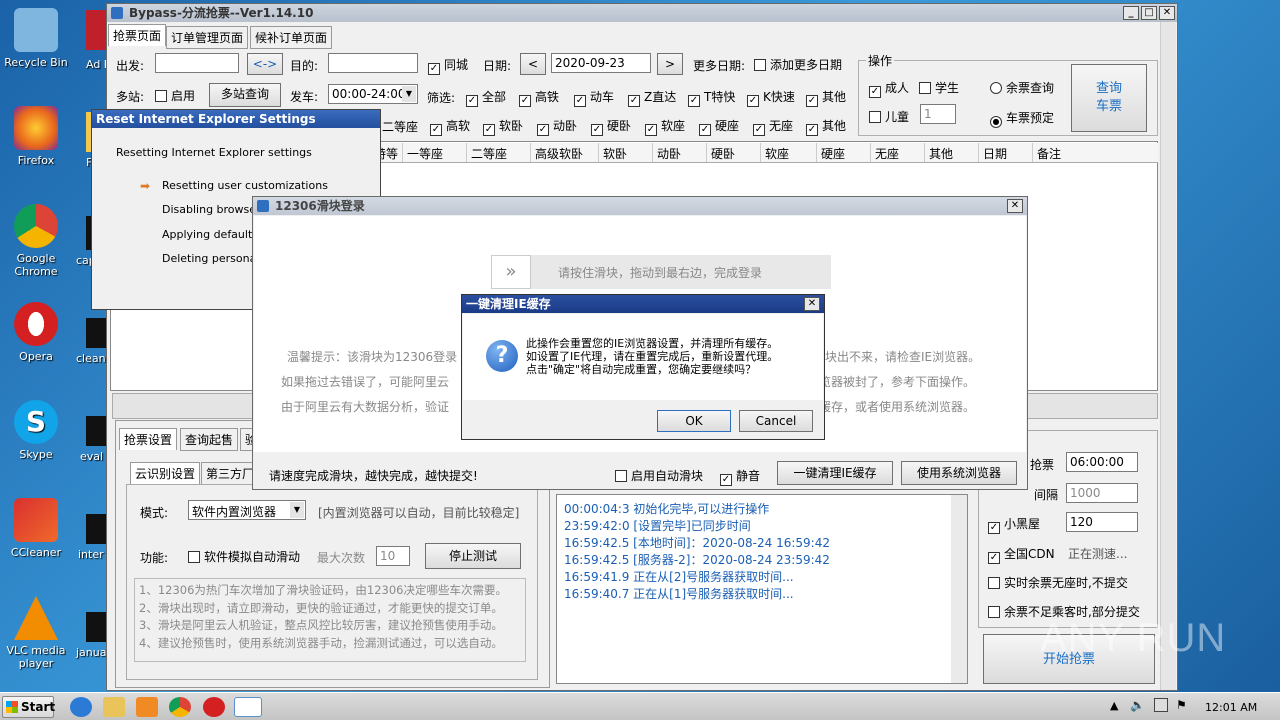 The image size is (1280, 720). I want to click on mute-checkbox: ✓ 静音, so click(740, 476).